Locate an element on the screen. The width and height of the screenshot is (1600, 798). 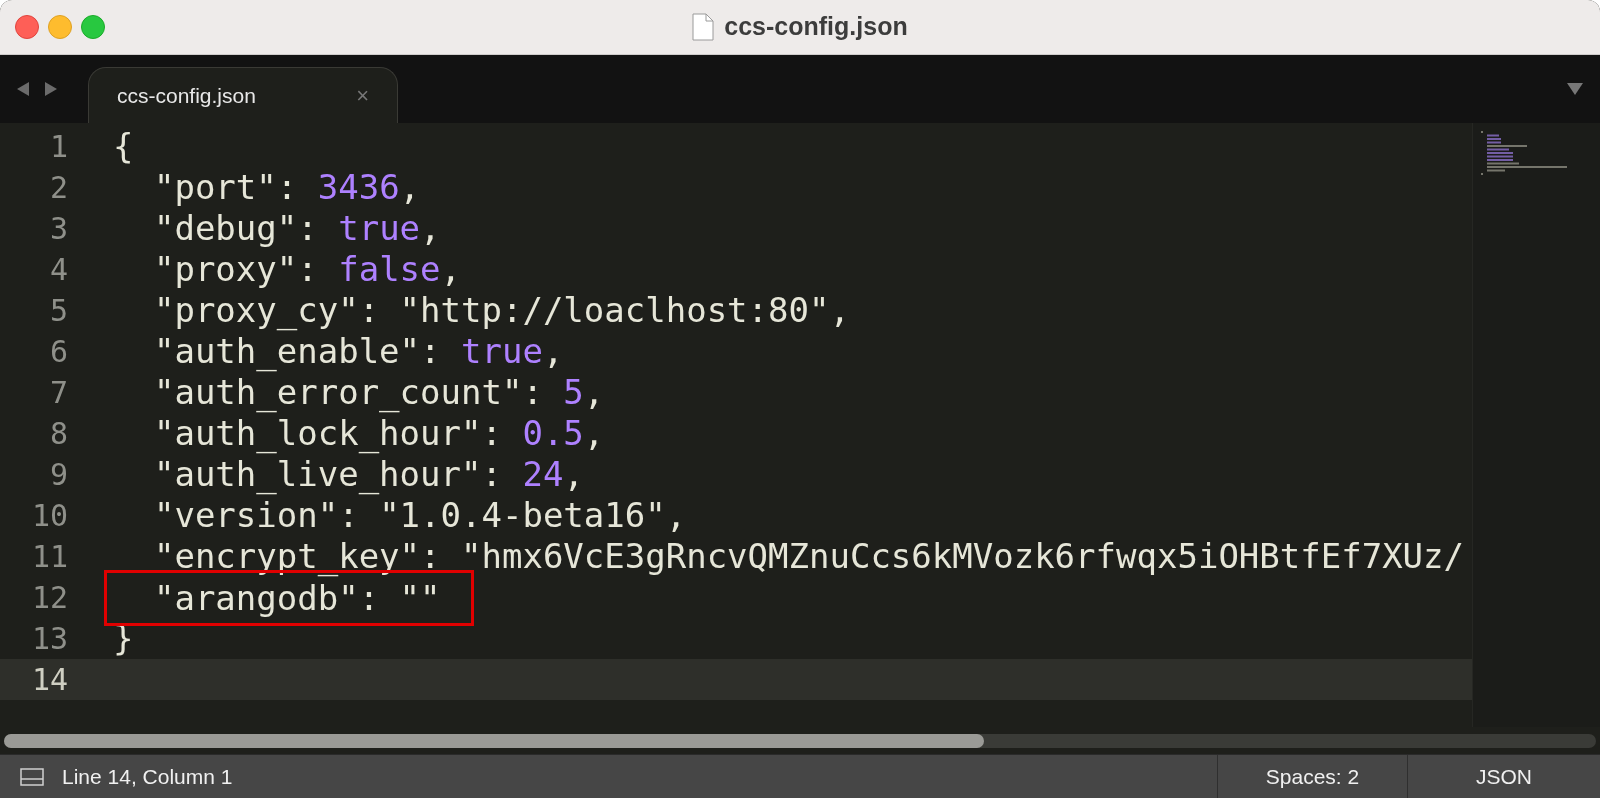
code-line: "version": "1.0.4-beta16", is located at coordinates (419, 515).